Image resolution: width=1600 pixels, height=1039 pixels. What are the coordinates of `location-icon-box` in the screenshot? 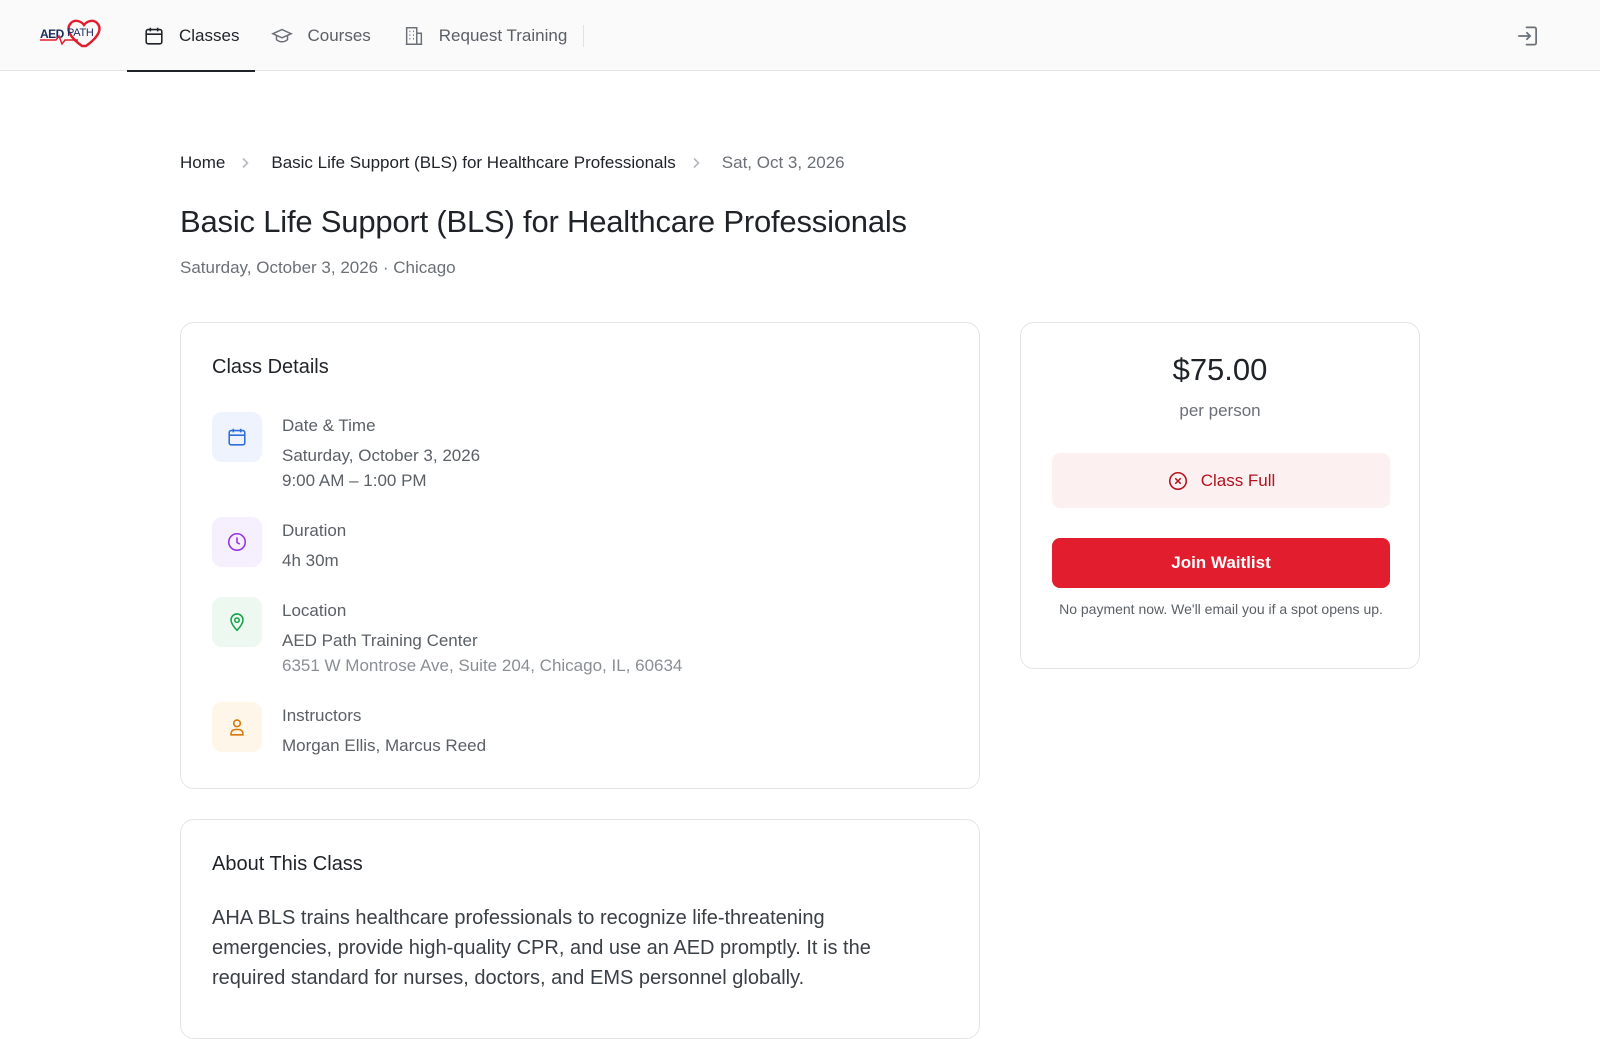 It's located at (237, 622).